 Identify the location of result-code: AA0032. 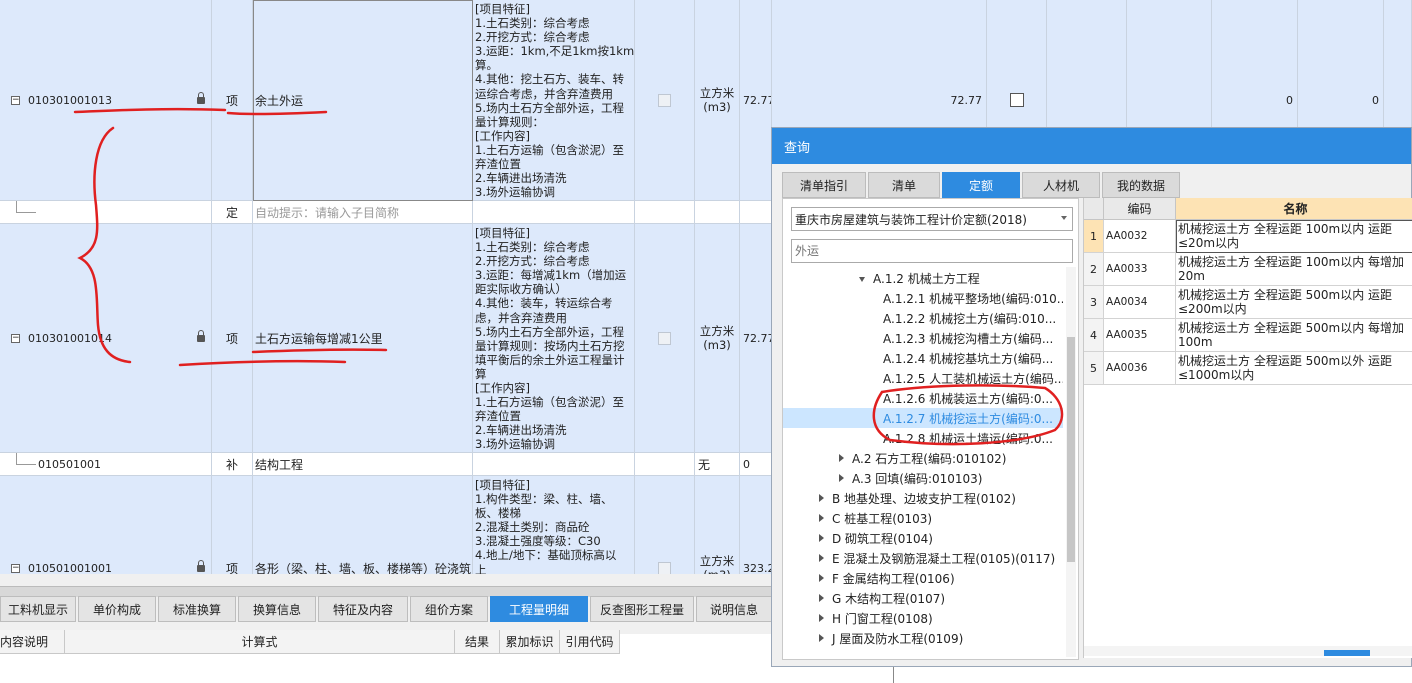
(1140, 236).